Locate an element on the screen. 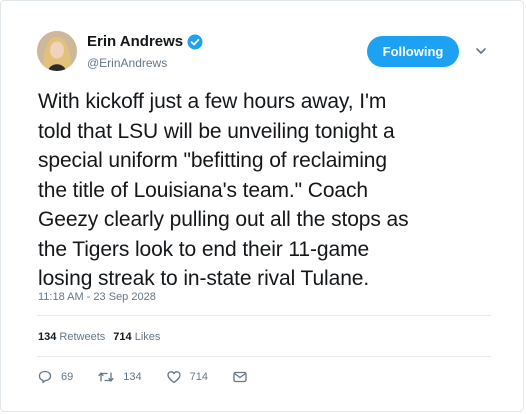  author-name-row: Erin Andrews is located at coordinates (145, 41).